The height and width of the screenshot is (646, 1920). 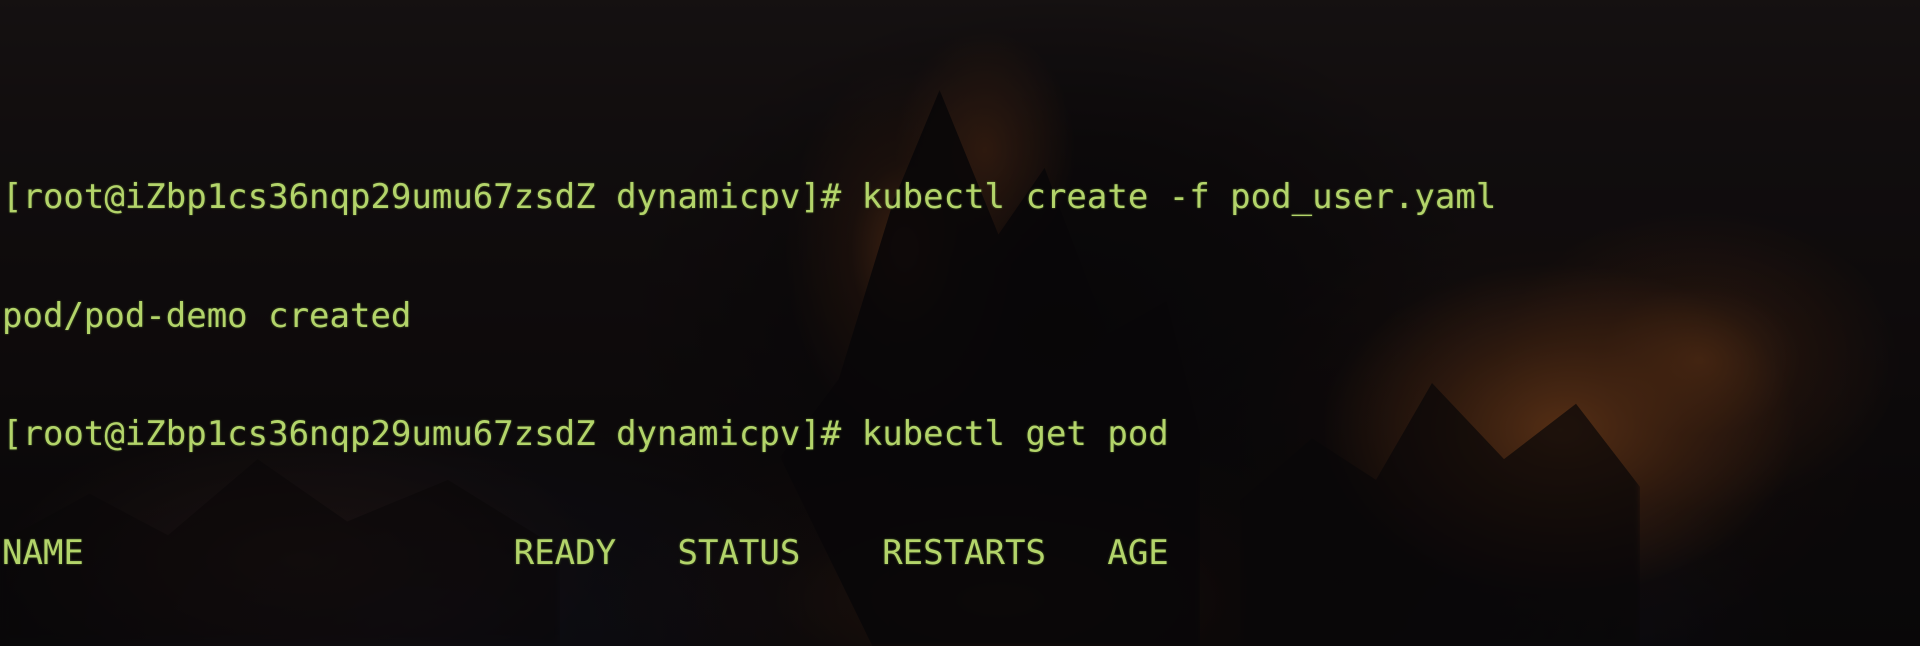 I want to click on terminal-line-output: pod/pod-demo created, so click(x=207, y=315).